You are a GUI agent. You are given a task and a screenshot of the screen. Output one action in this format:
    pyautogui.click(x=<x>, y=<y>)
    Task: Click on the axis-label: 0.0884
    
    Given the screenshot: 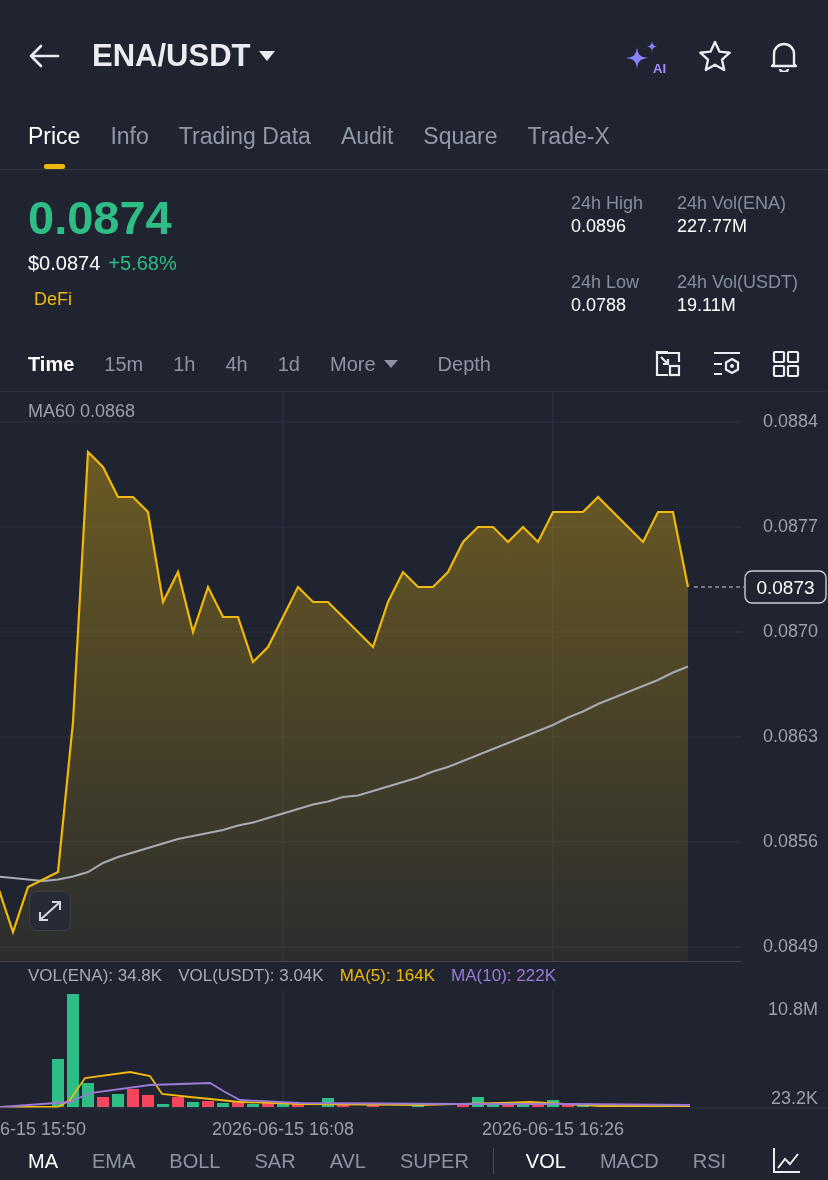 What is the action you would take?
    pyautogui.click(x=790, y=420)
    